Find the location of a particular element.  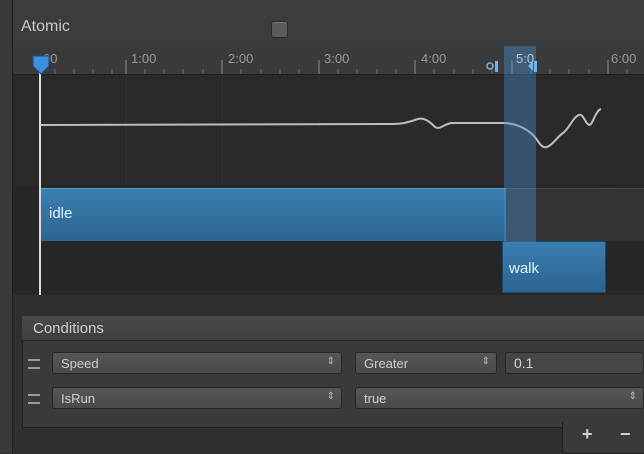

left-frame-border is located at coordinates (6, 226).